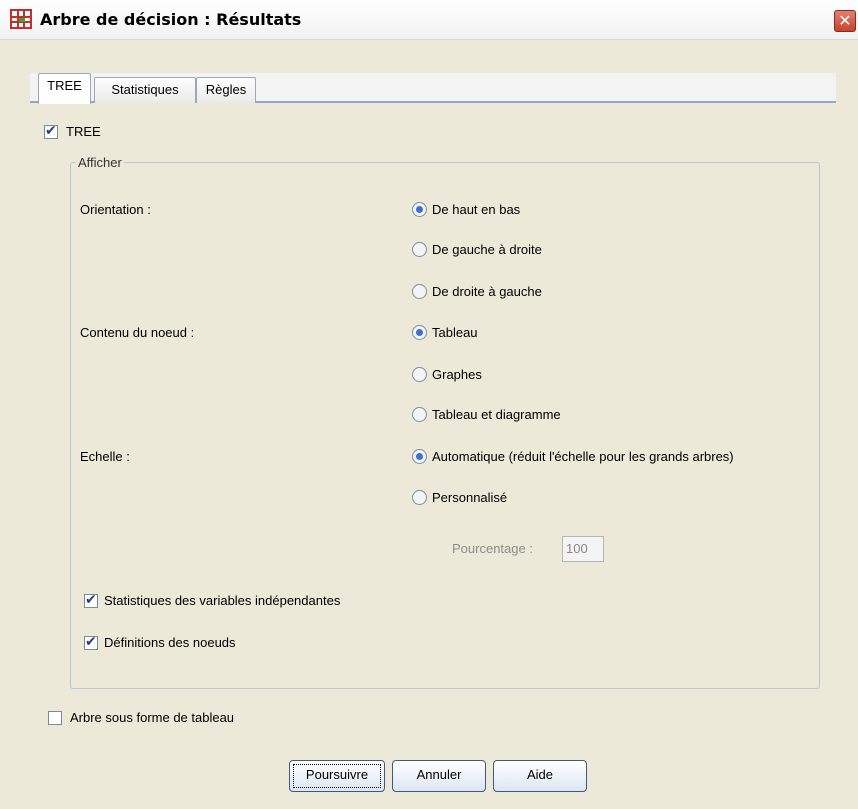  I want to click on scale-automatic-radio, so click(419, 456).